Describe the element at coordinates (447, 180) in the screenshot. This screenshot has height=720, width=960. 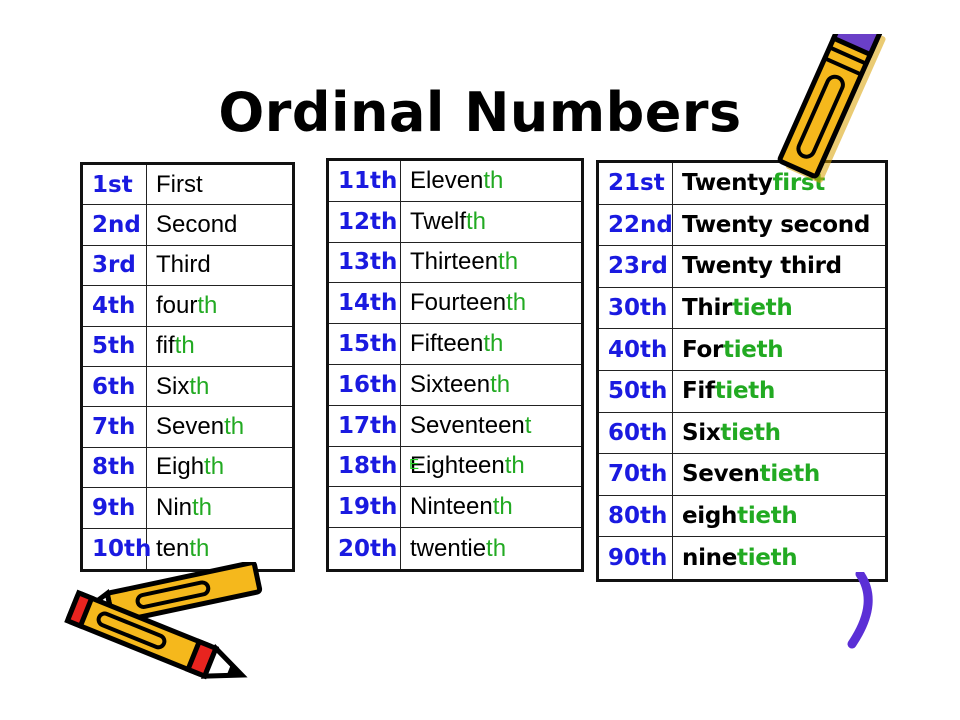
I see `ordinal-word-stem: Eleven` at that location.